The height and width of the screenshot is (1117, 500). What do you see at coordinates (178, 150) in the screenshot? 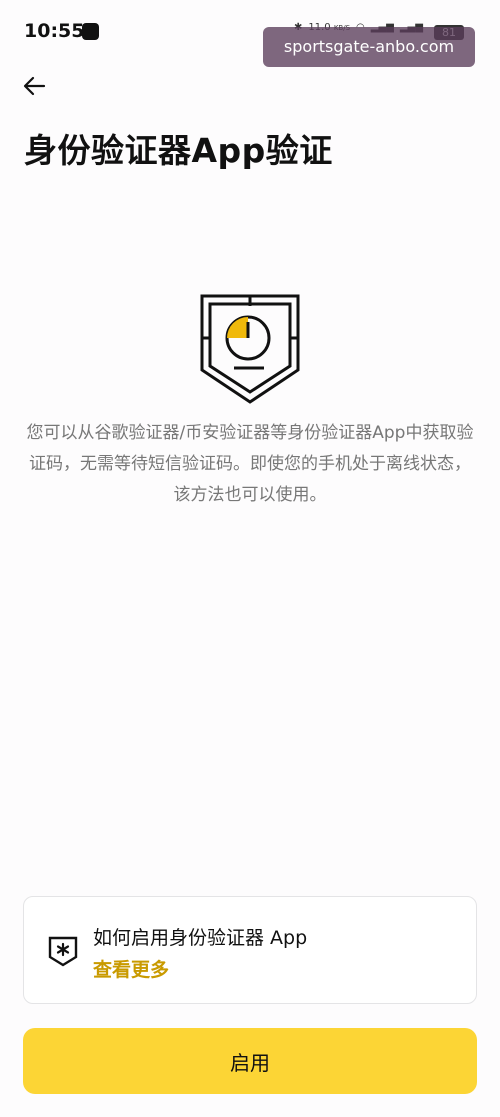
I see `page-title: 身份验证器App验证` at bounding box center [178, 150].